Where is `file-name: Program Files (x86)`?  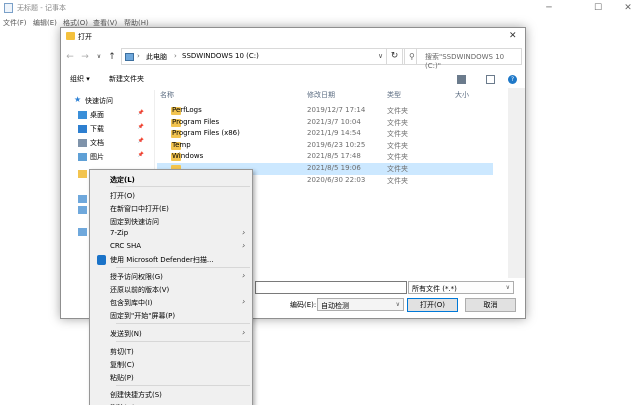 file-name: Program Files (x86) is located at coordinates (206, 133).